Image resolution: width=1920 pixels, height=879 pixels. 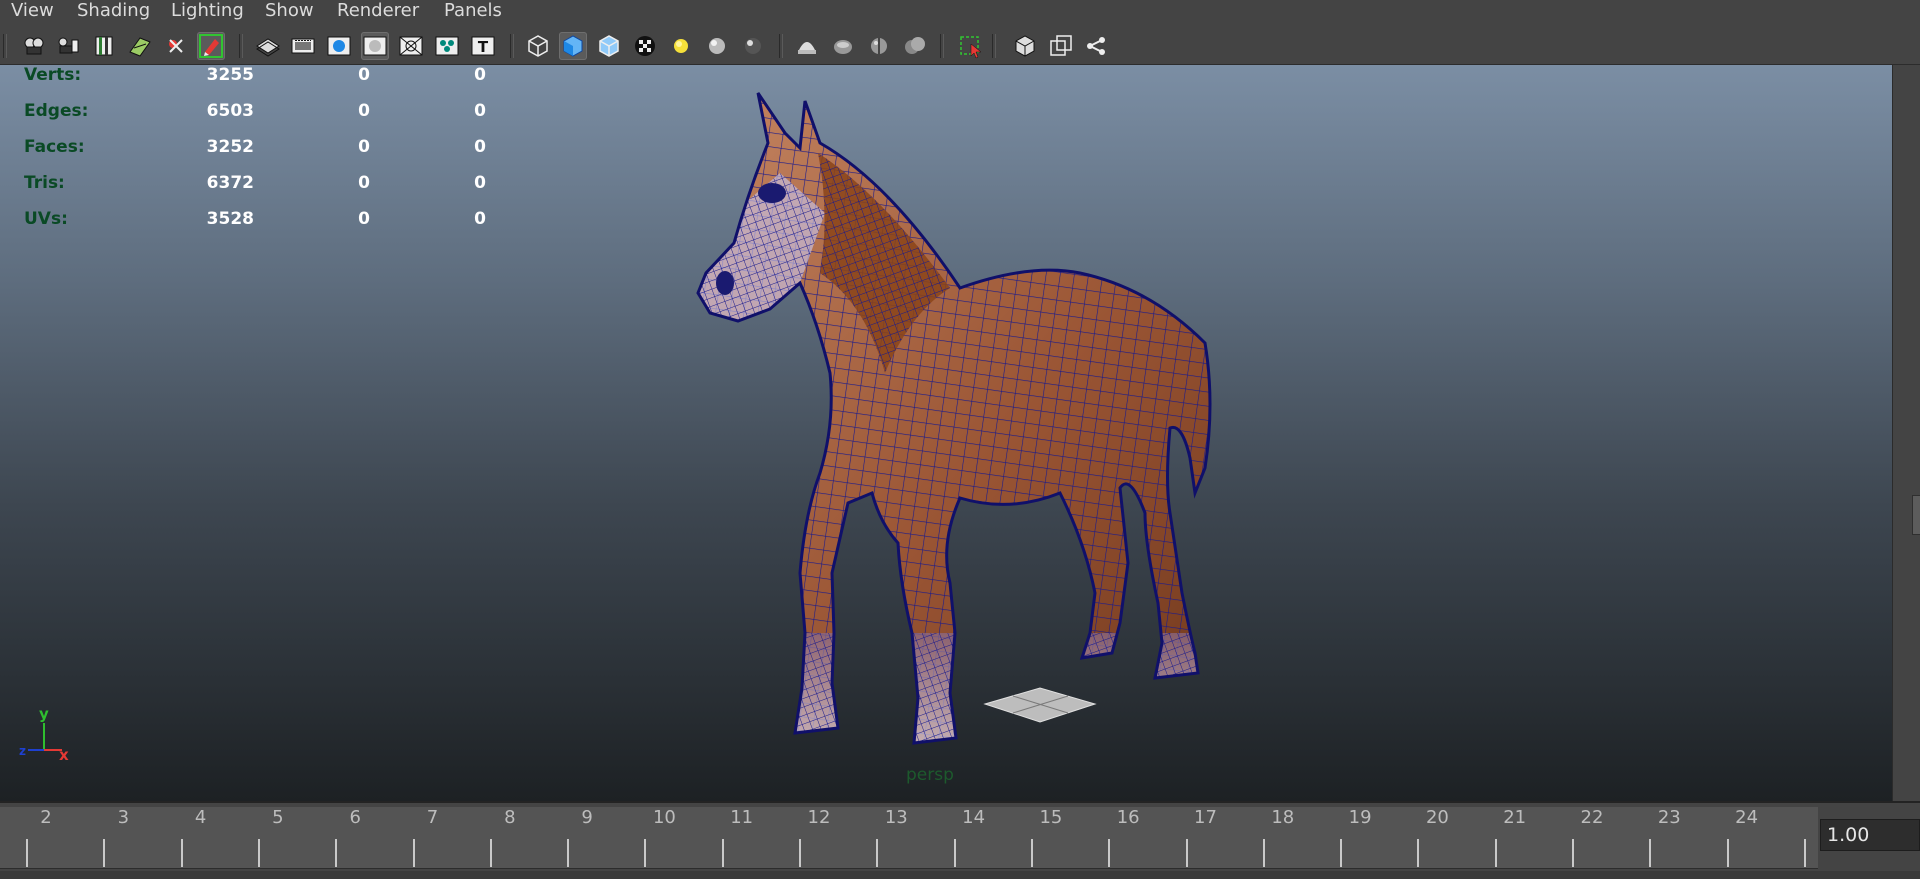 What do you see at coordinates (473, 11) in the screenshot?
I see `menu-panels: Panels` at bounding box center [473, 11].